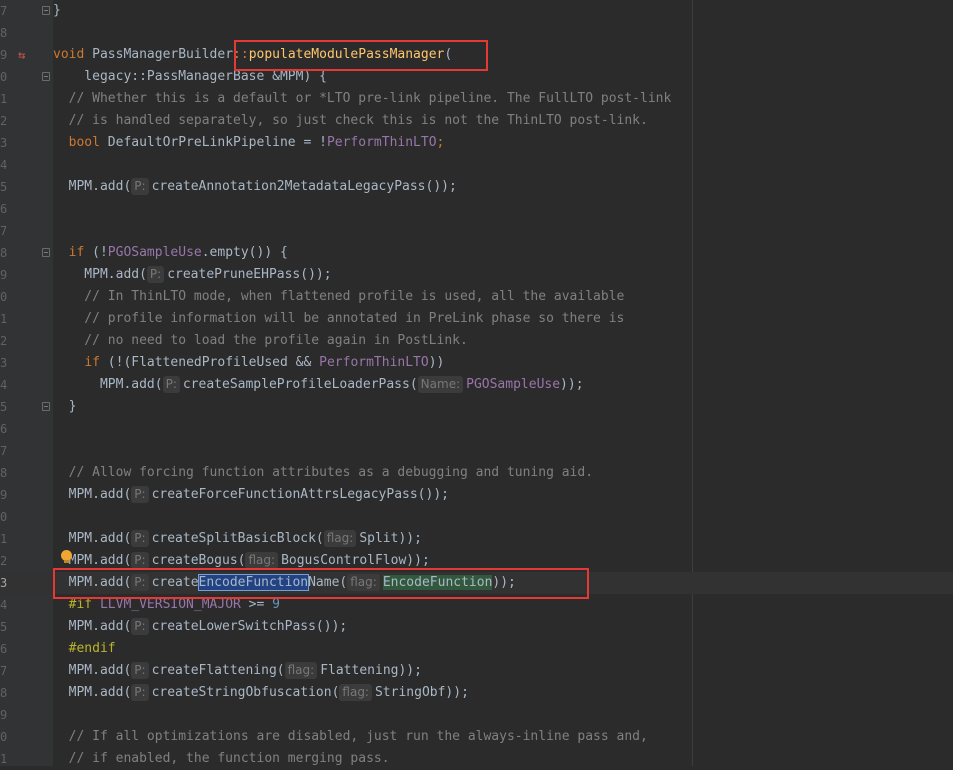  Describe the element at coordinates (361, 55) in the screenshot. I see `highlight-box-function-name` at that location.